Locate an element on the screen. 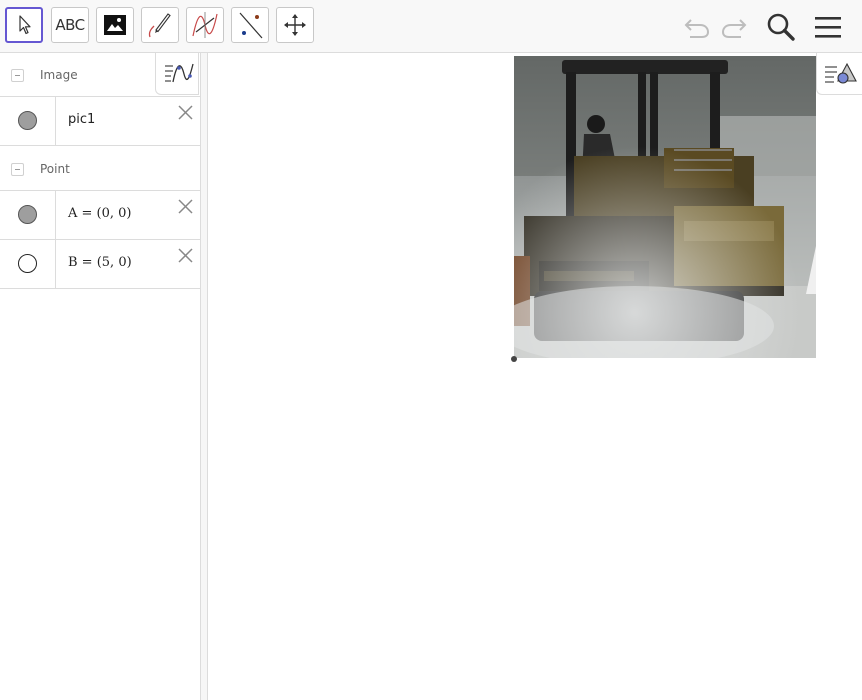 This screenshot has height=700, width=862. group-label: Point is located at coordinates (55, 169).